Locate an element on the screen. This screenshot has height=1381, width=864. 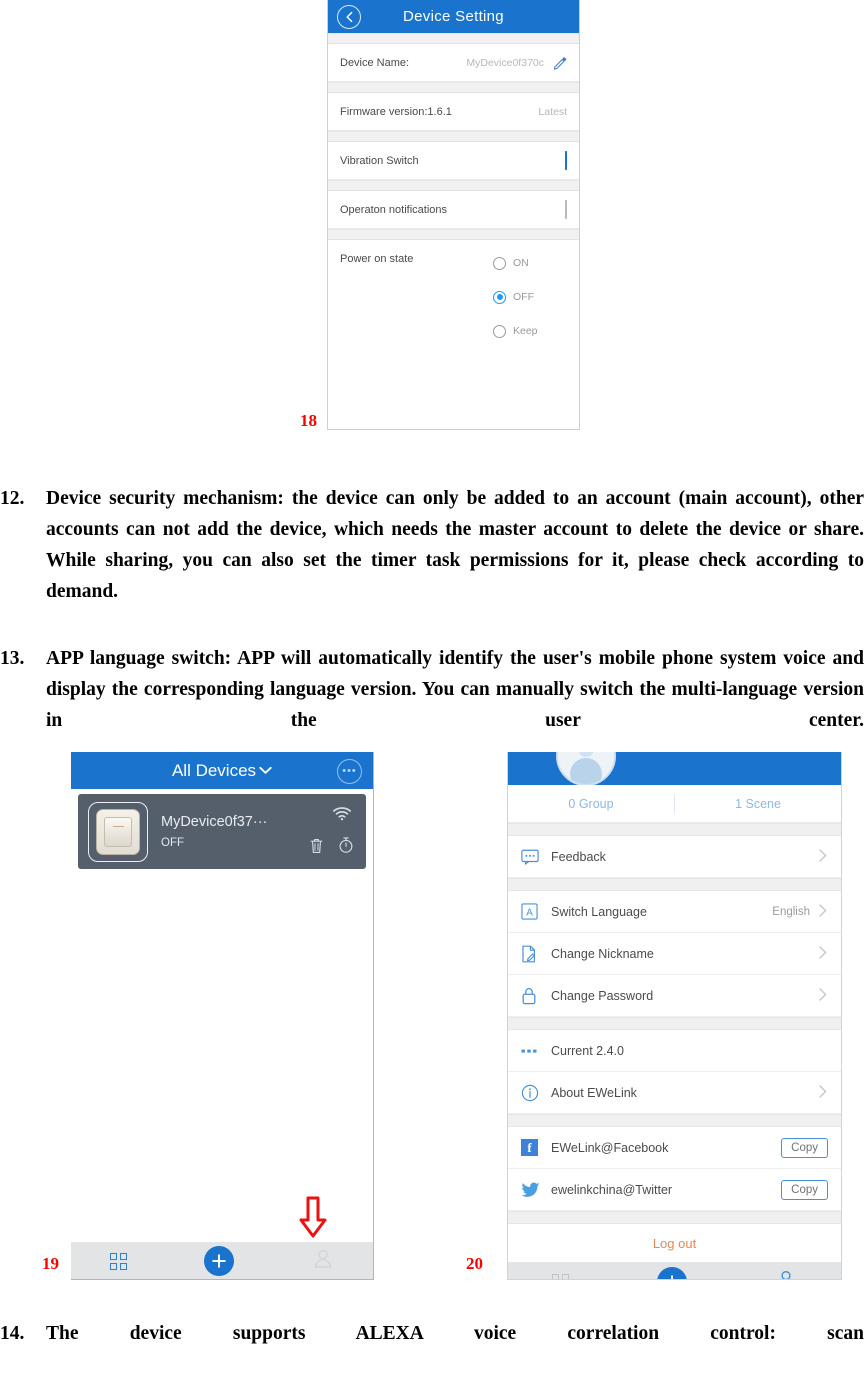
radio-label: Keep is located at coordinates (525, 331).